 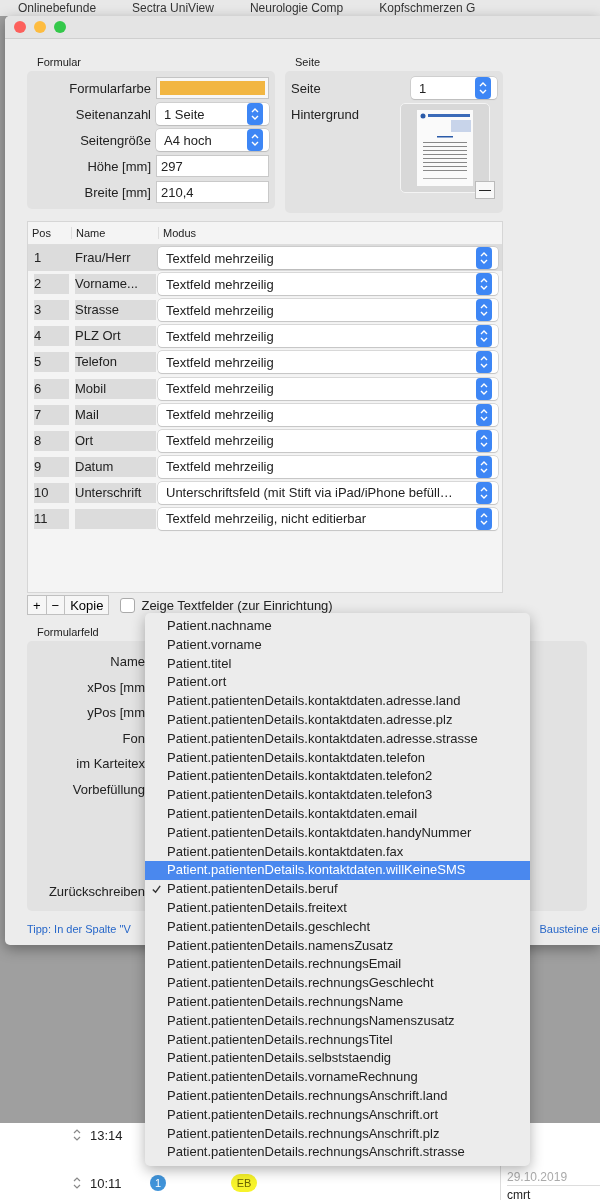 What do you see at coordinates (106, 1183) in the screenshot?
I see `time-text: 10:11` at bounding box center [106, 1183].